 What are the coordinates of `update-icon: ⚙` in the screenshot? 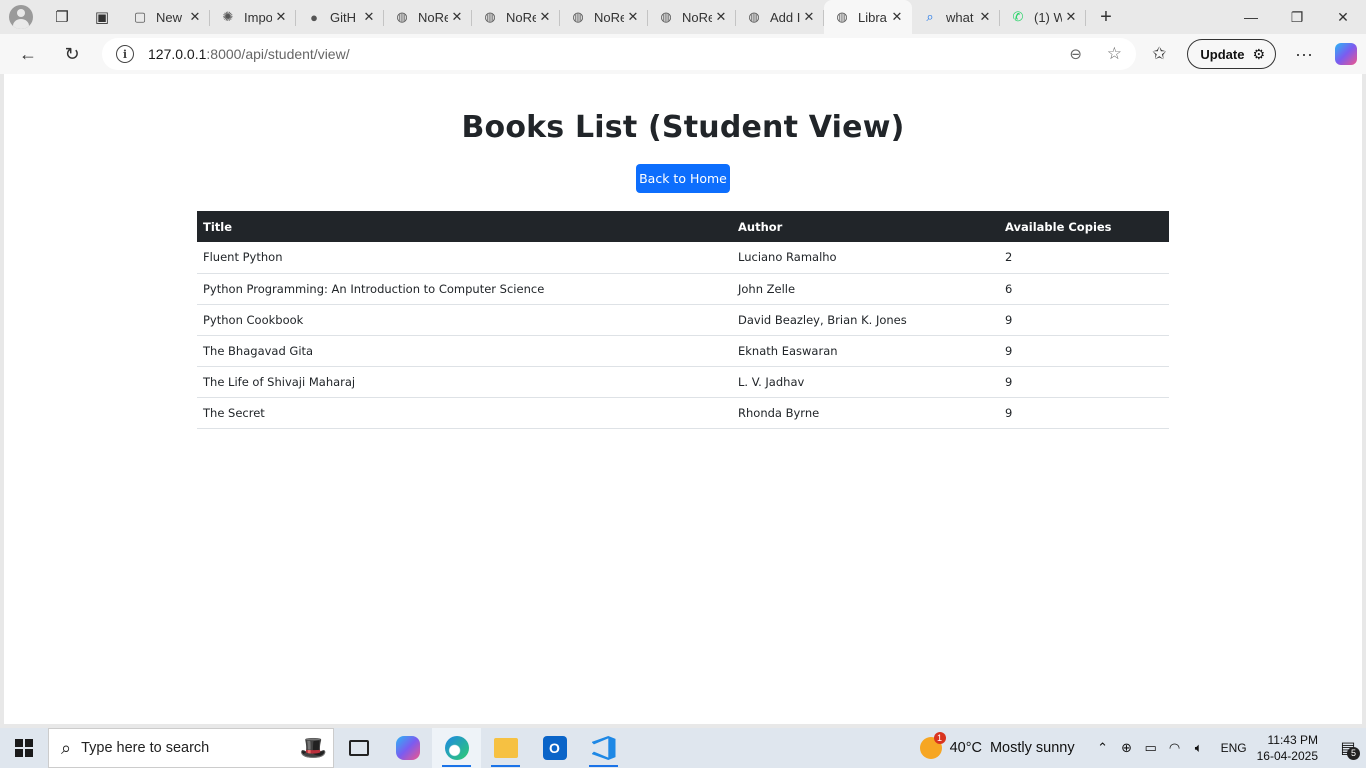 It's located at (1258, 53).